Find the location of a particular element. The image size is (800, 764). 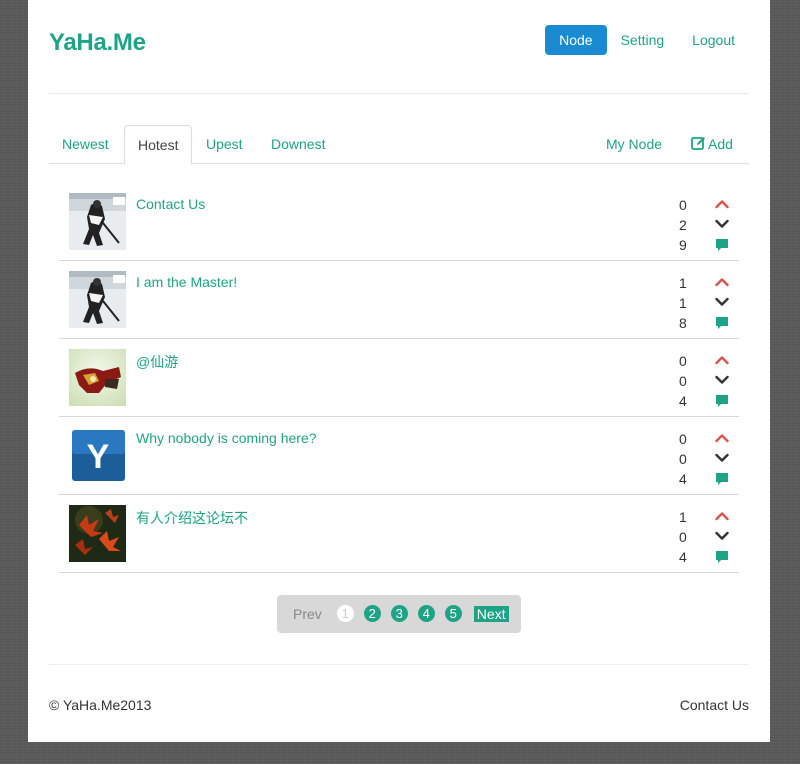

post-title-link: I am the Master! is located at coordinates (186, 282).